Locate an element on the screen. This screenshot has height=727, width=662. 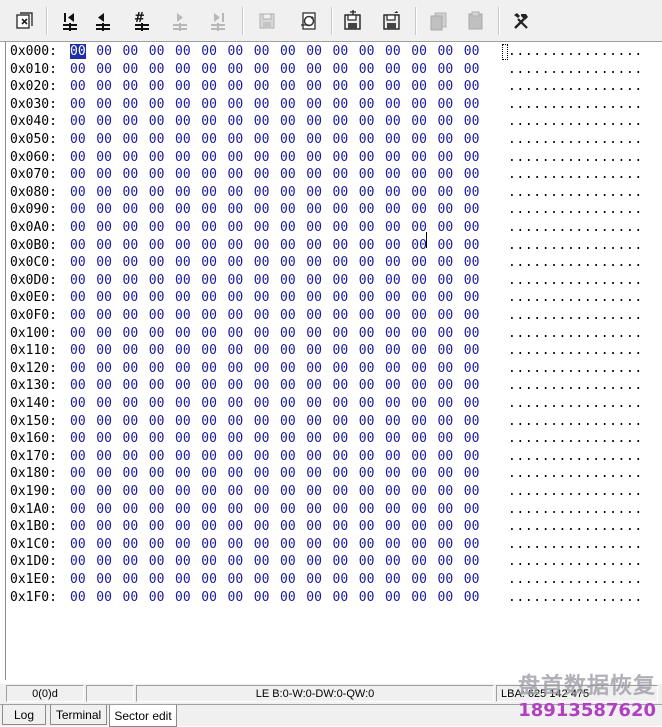
copy-button is located at coordinates (438, 21).